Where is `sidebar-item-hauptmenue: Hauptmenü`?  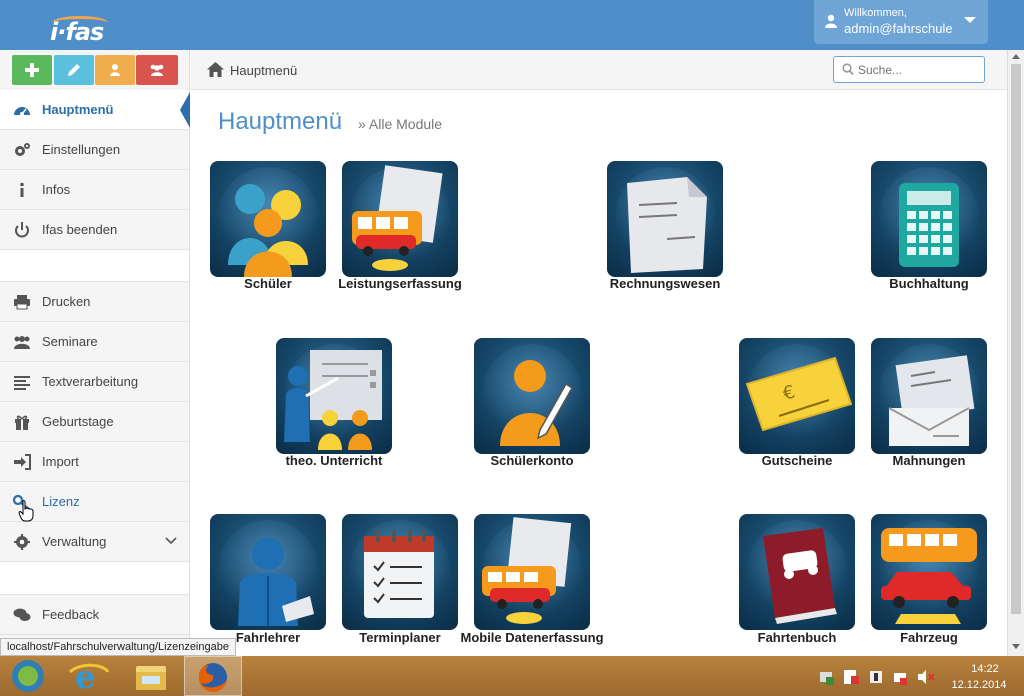 sidebar-item-hauptmenue: Hauptmenü is located at coordinates (94, 110).